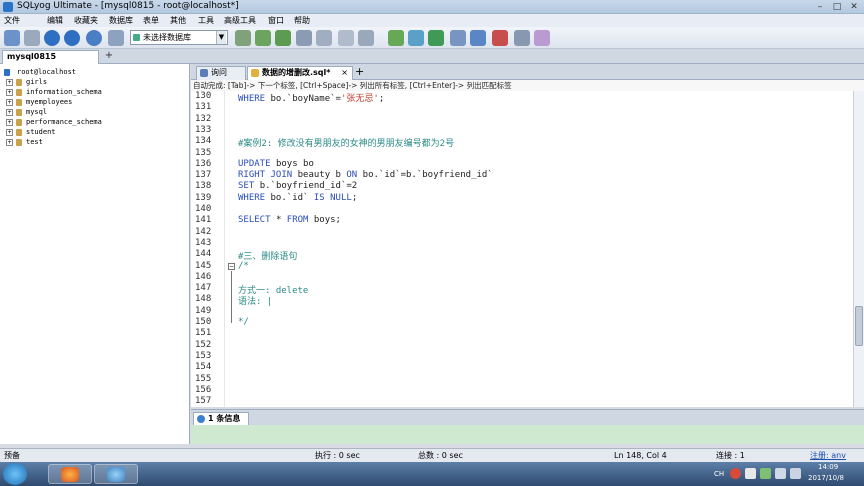  I want to click on menu-edit: 编辑, so click(55, 20).